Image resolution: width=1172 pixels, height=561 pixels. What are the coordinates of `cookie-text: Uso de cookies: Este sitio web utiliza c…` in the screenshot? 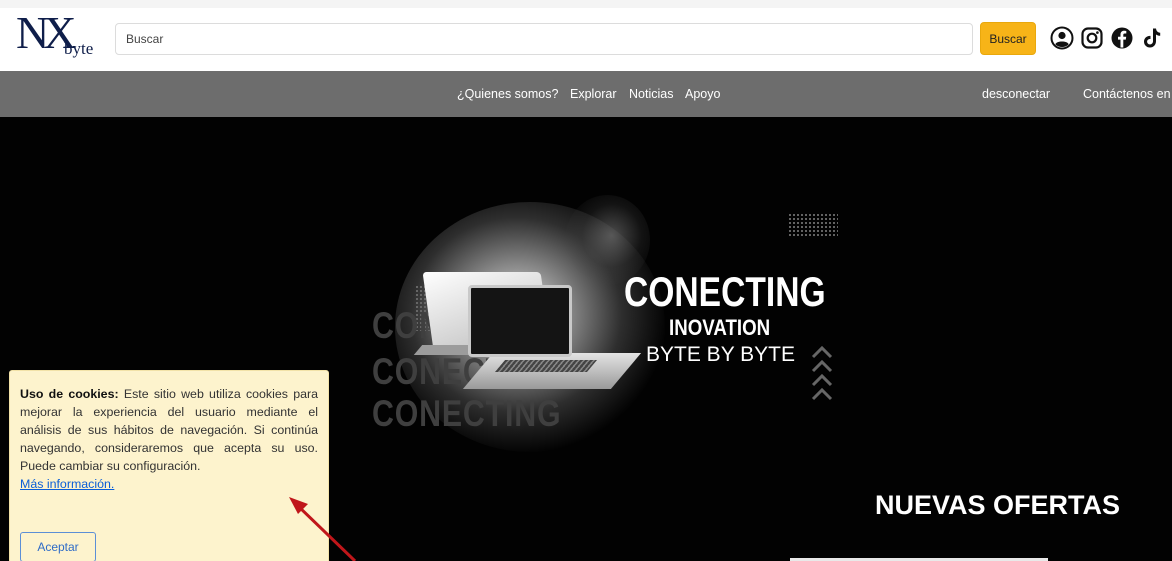 It's located at (169, 430).